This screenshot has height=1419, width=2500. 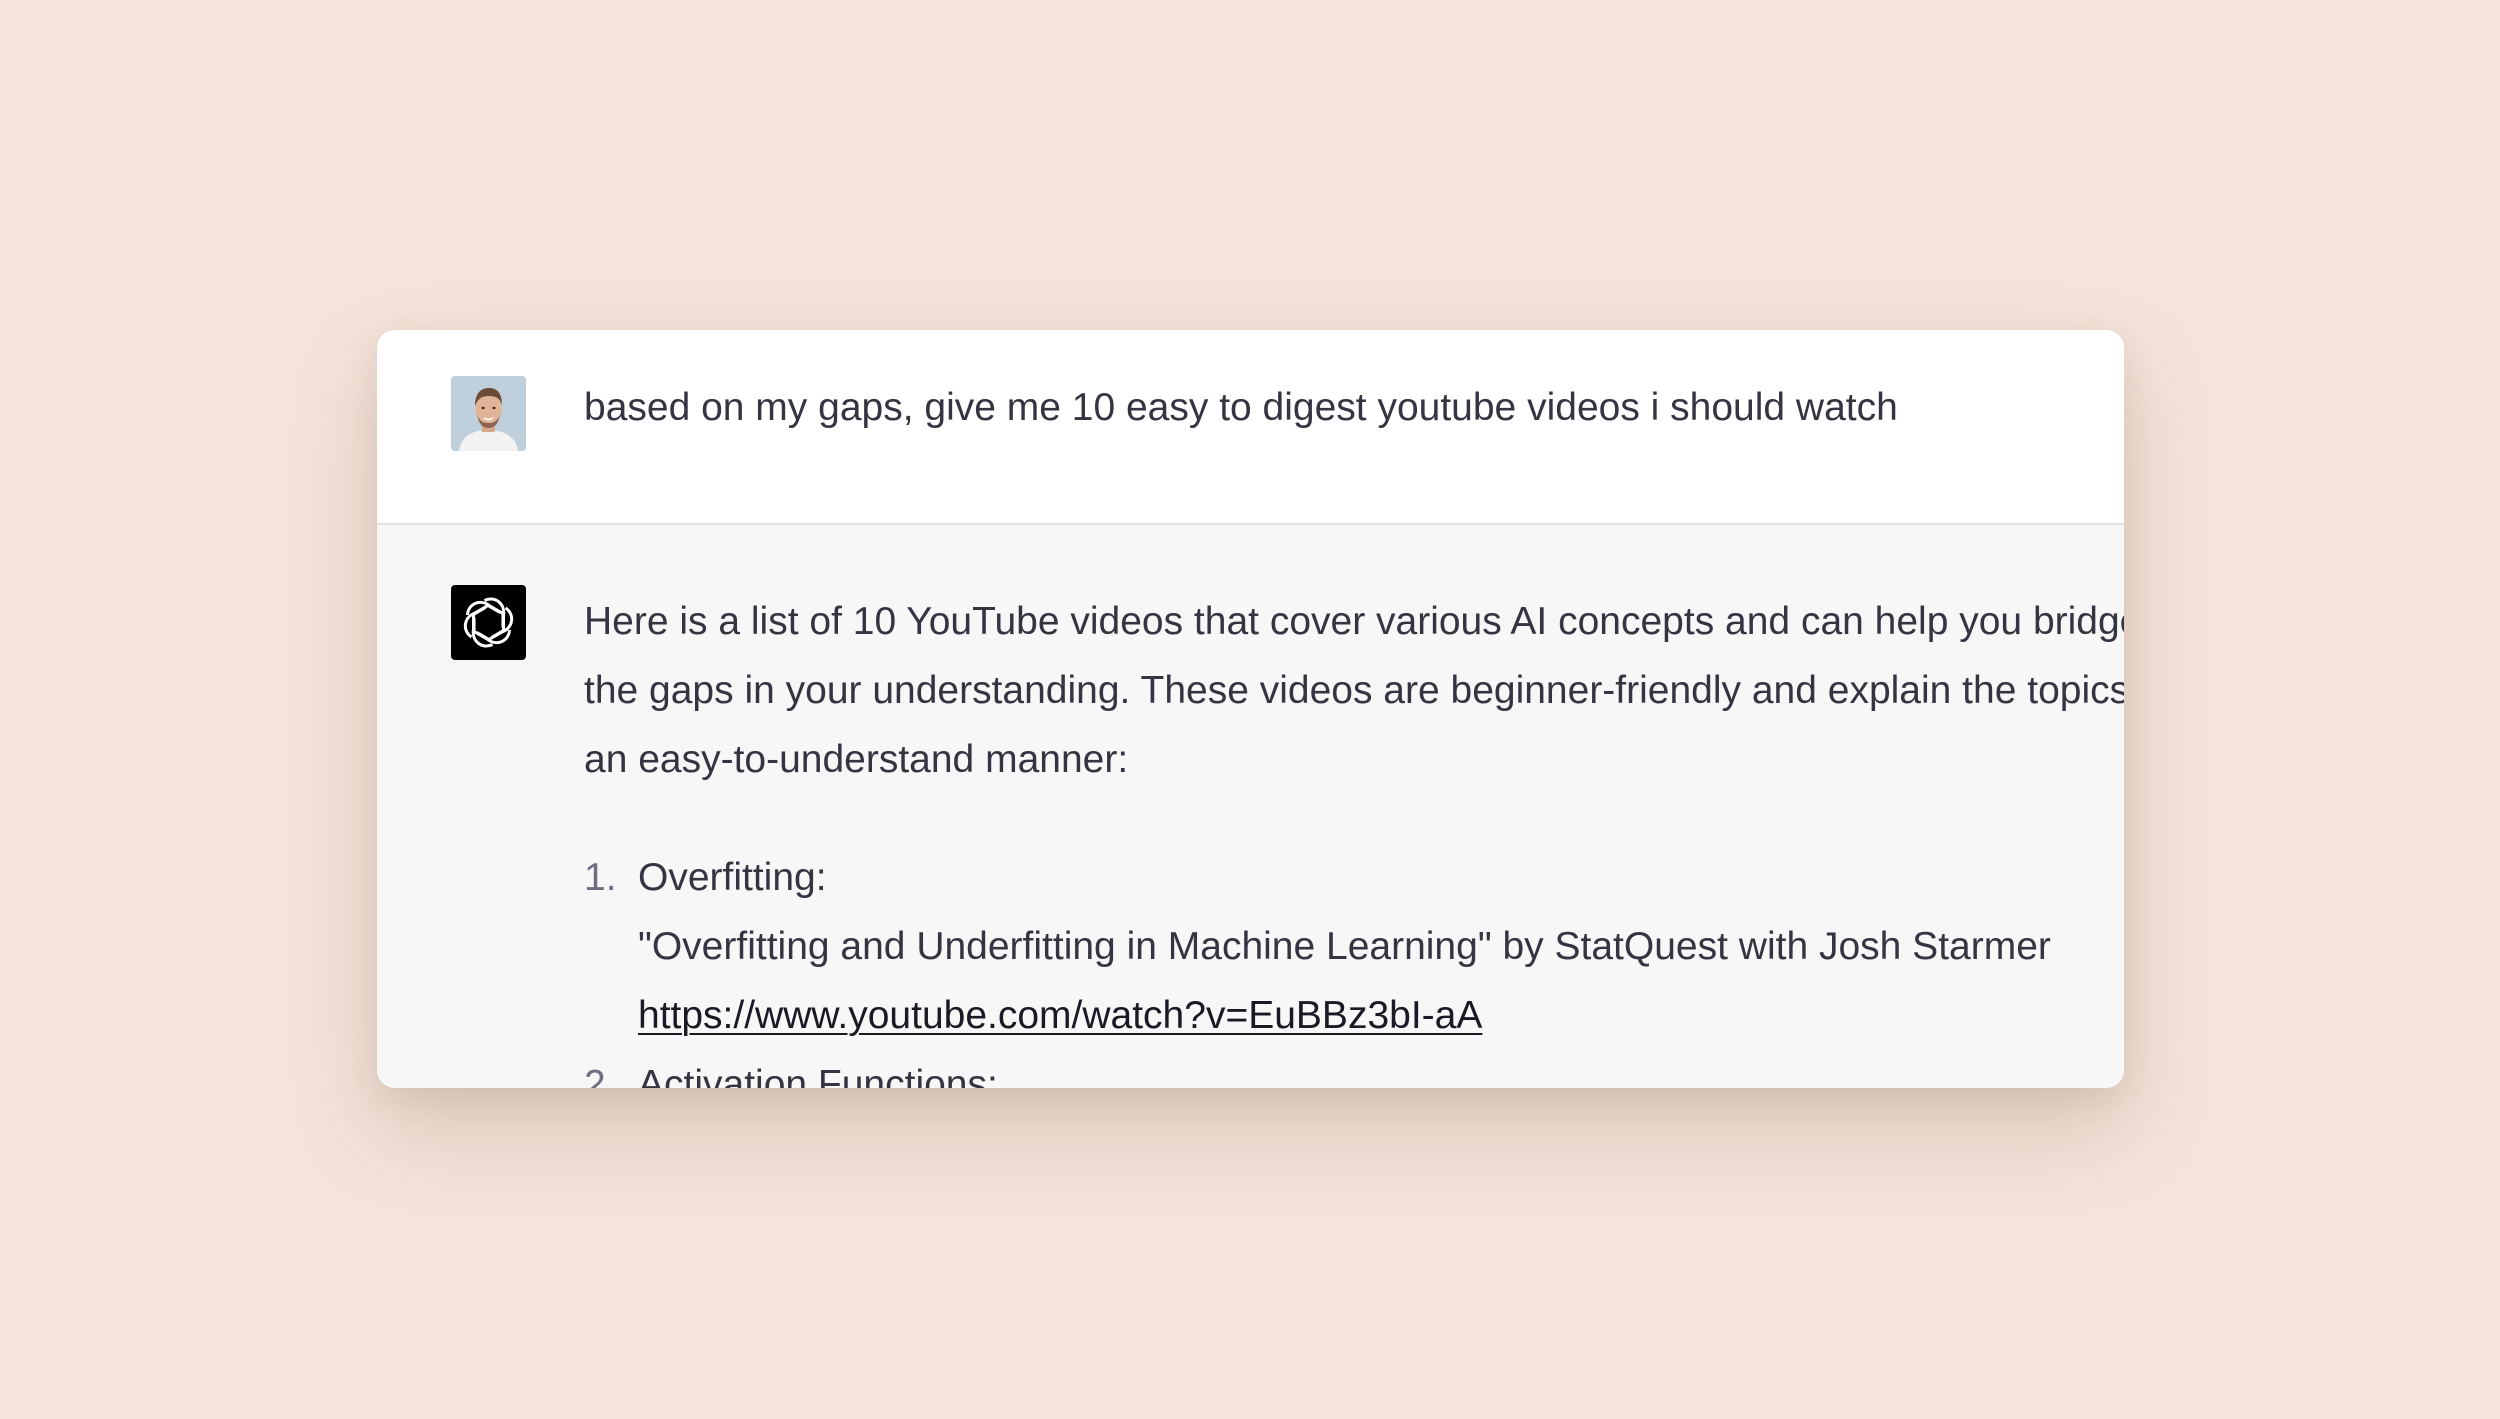 I want to click on user-avatar, so click(x=488, y=413).